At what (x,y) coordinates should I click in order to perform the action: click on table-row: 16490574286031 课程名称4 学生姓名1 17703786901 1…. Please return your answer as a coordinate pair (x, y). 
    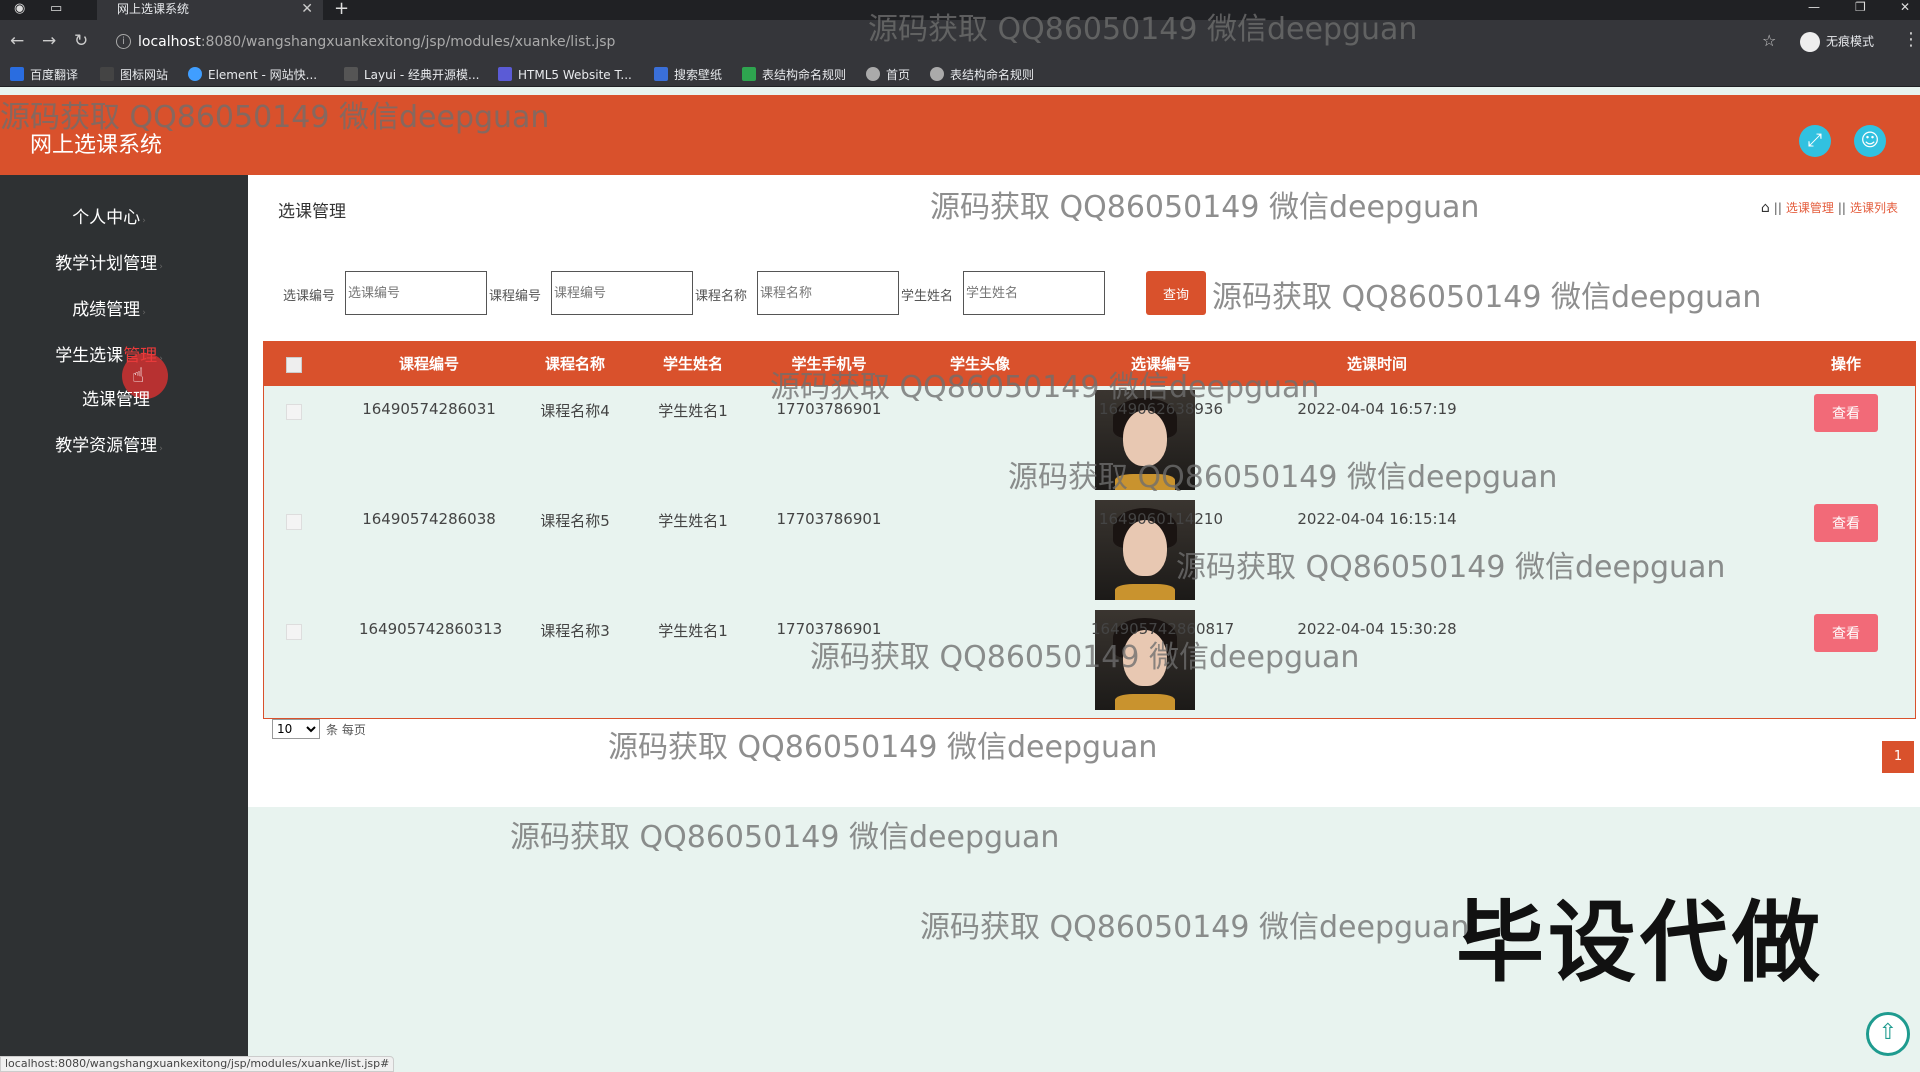
    Looking at the image, I should click on (1089, 441).